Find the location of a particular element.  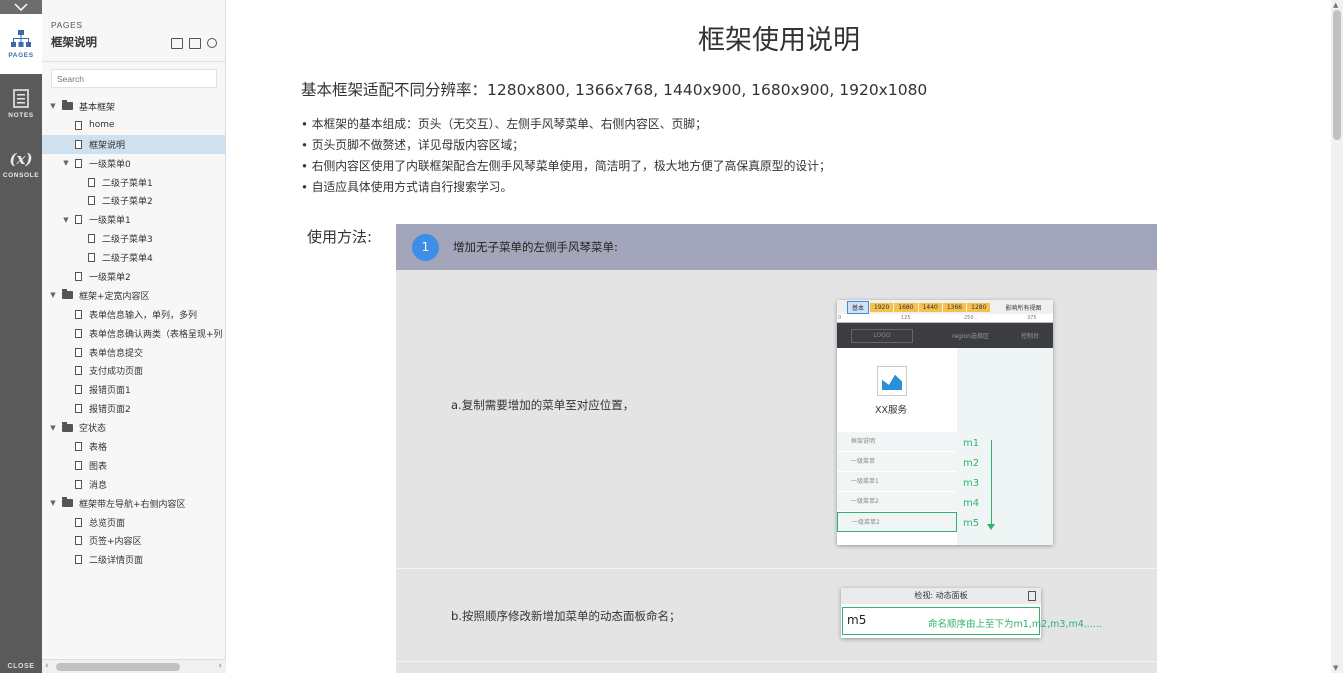

tree-page: 报错页面1 is located at coordinates (134, 389).